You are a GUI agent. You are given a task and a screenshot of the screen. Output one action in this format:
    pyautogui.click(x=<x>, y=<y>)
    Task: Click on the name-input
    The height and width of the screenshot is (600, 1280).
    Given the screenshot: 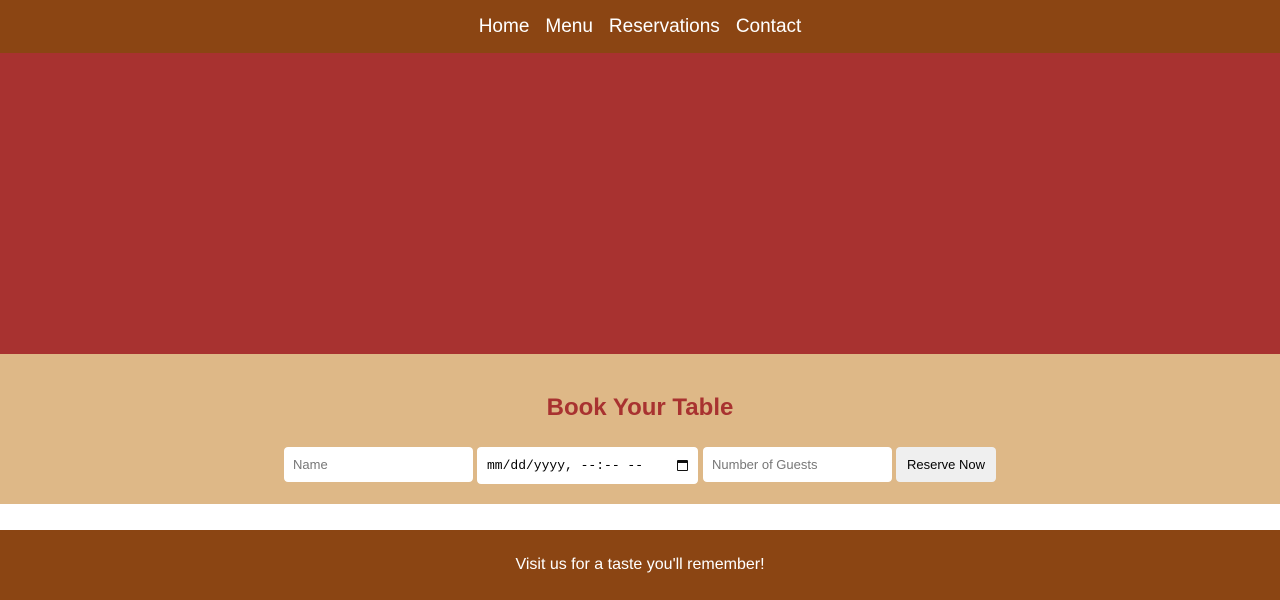 What is the action you would take?
    pyautogui.click(x=378, y=464)
    